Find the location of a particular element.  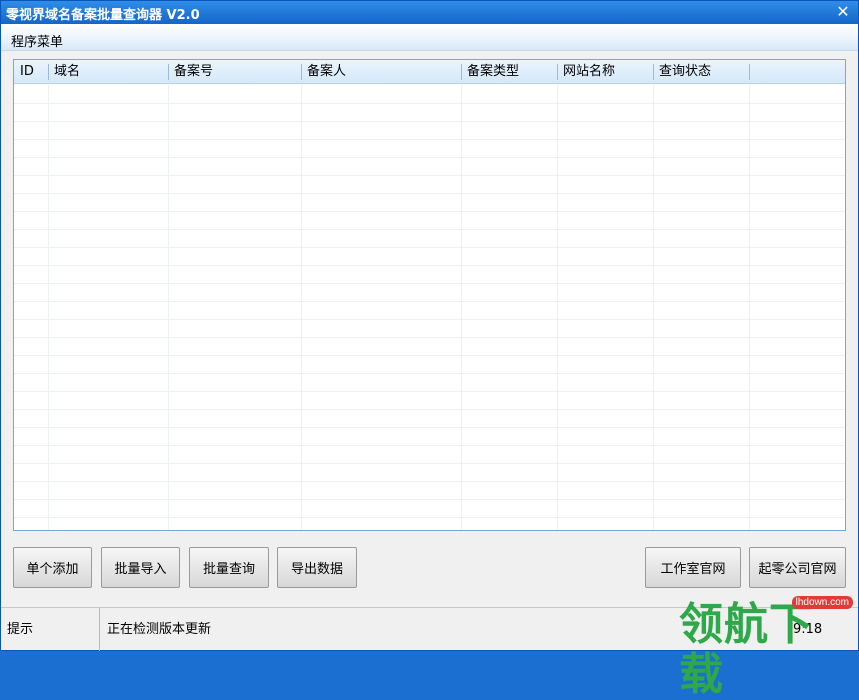

column-header-domain: 域名 is located at coordinates (108, 72).